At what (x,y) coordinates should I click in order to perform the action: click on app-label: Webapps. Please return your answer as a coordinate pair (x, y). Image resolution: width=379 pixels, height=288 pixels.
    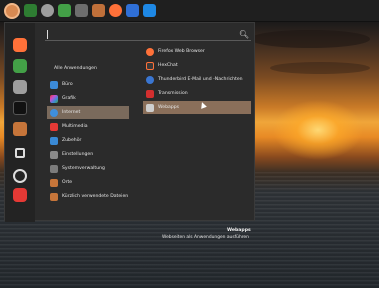
    Looking at the image, I should click on (169, 107).